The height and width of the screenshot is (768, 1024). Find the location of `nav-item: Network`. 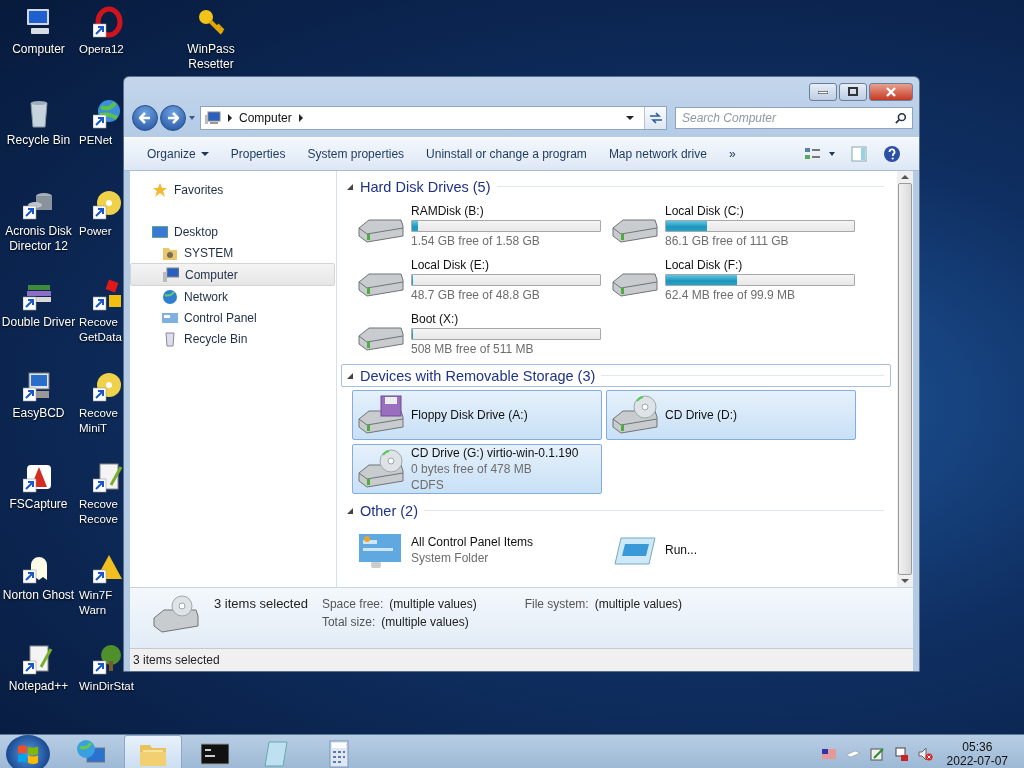

nav-item: Network is located at coordinates (232, 296).